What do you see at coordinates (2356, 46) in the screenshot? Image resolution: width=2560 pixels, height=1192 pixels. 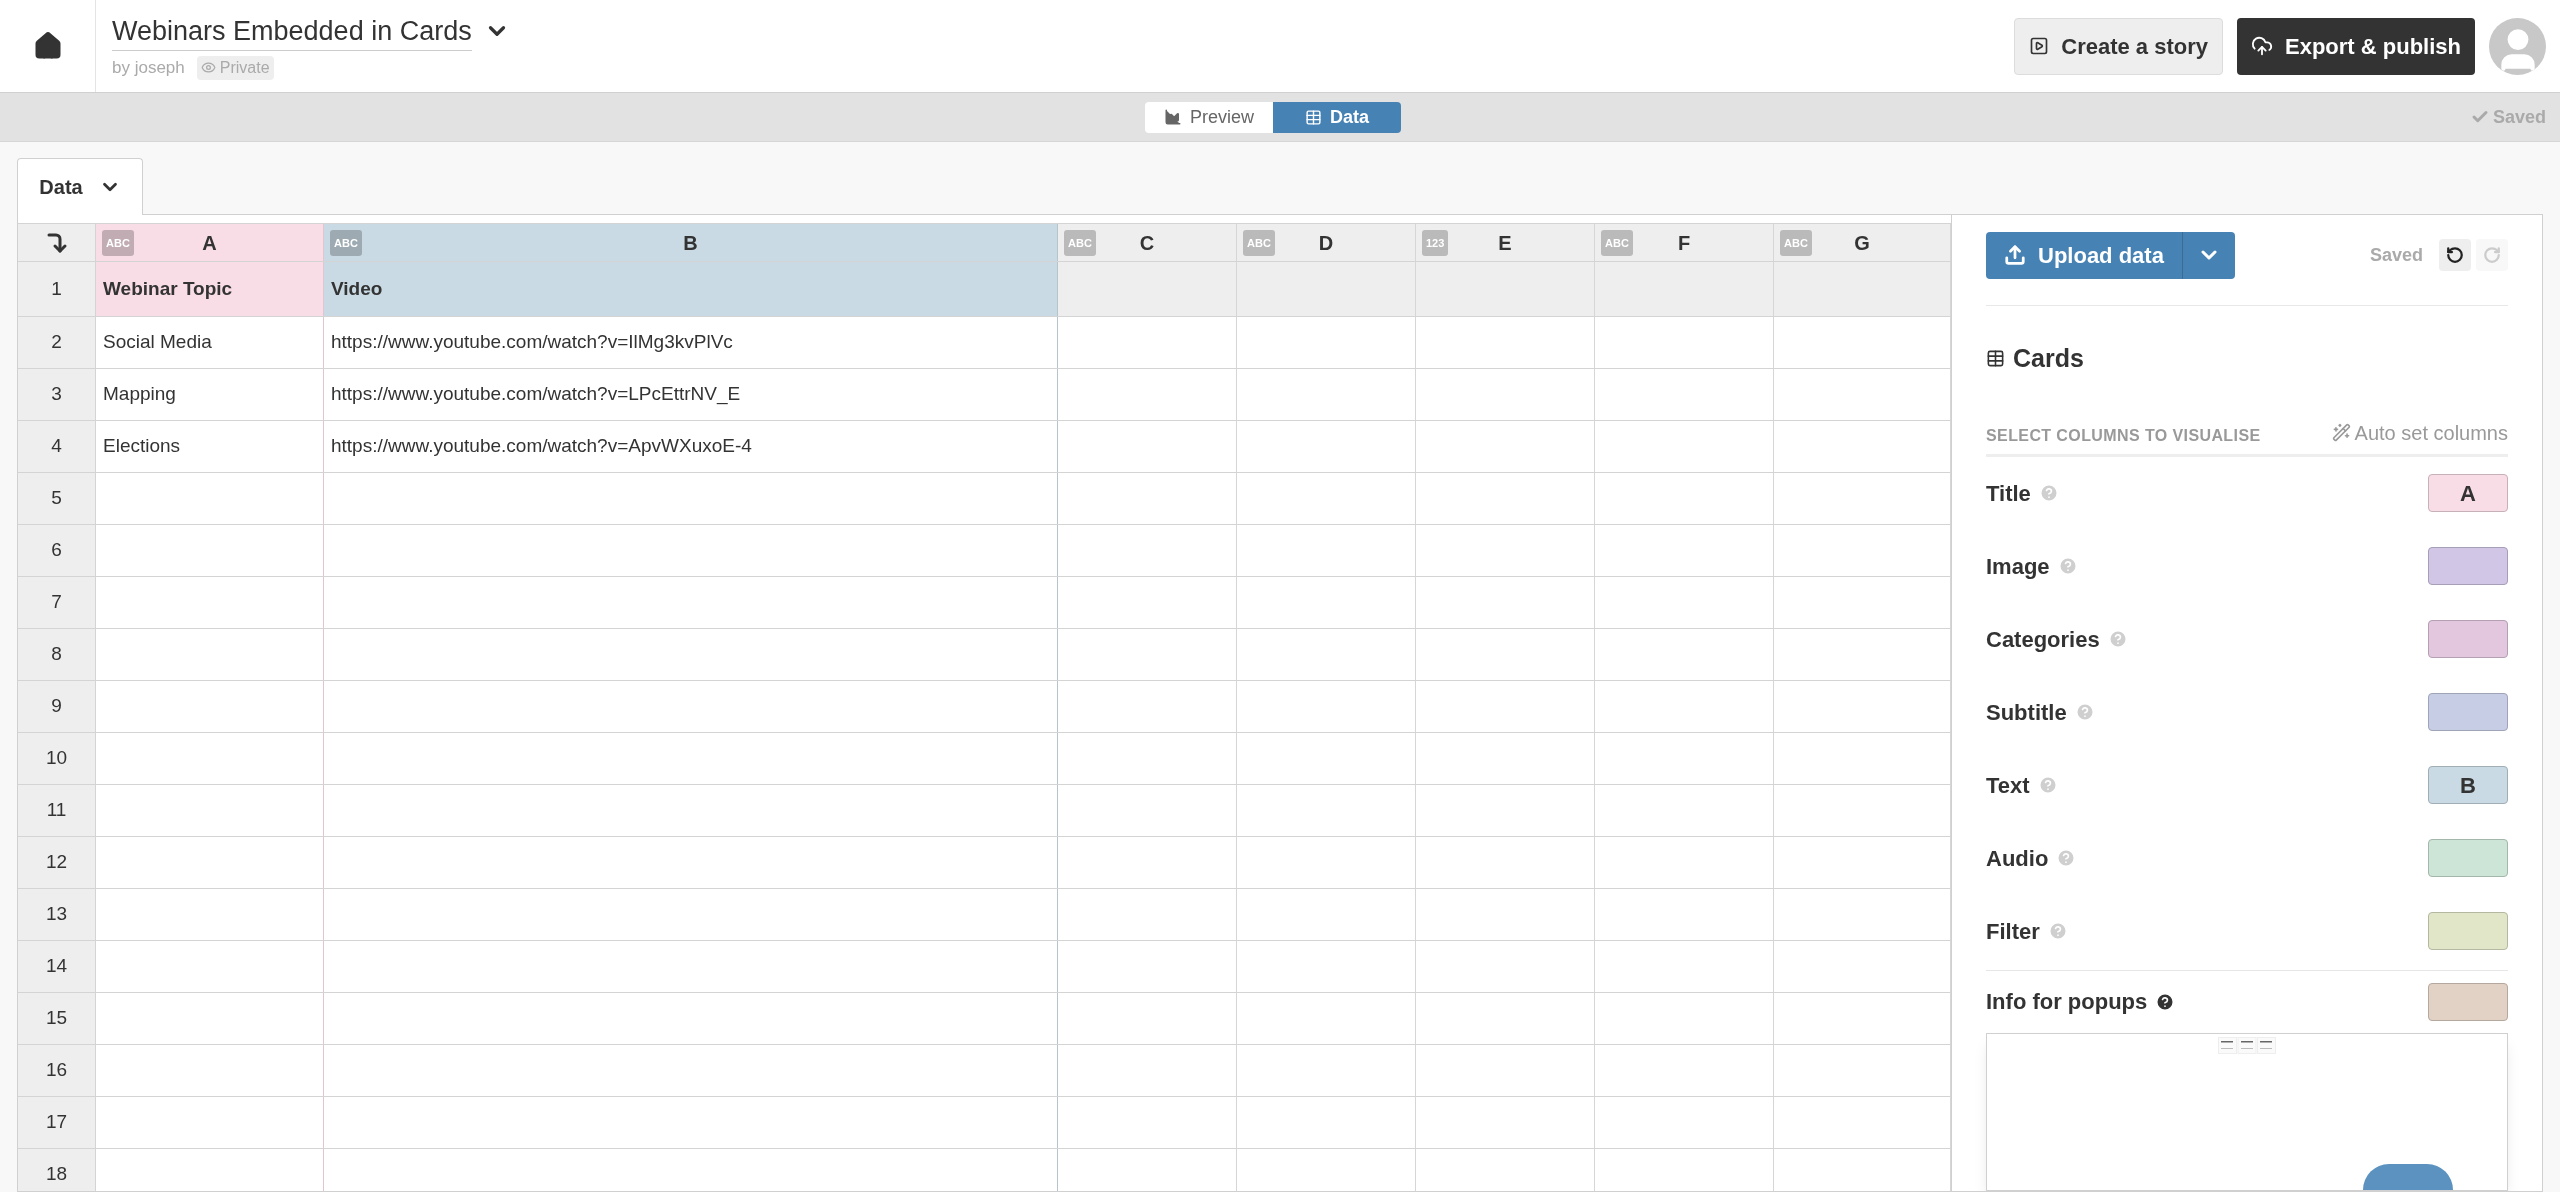 I see `export-button: Export & publish` at bounding box center [2356, 46].